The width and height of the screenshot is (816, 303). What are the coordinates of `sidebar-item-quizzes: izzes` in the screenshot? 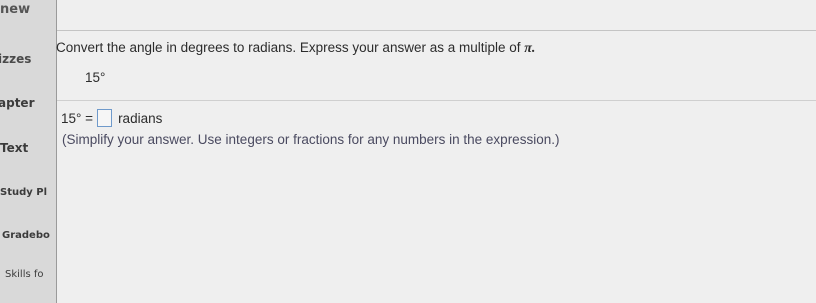 It's located at (15, 59).